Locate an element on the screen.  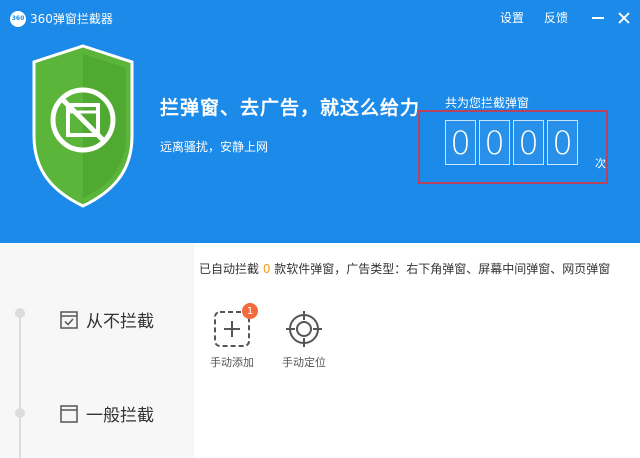
manual-locate-button: 手动定位 is located at coordinates (304, 340).